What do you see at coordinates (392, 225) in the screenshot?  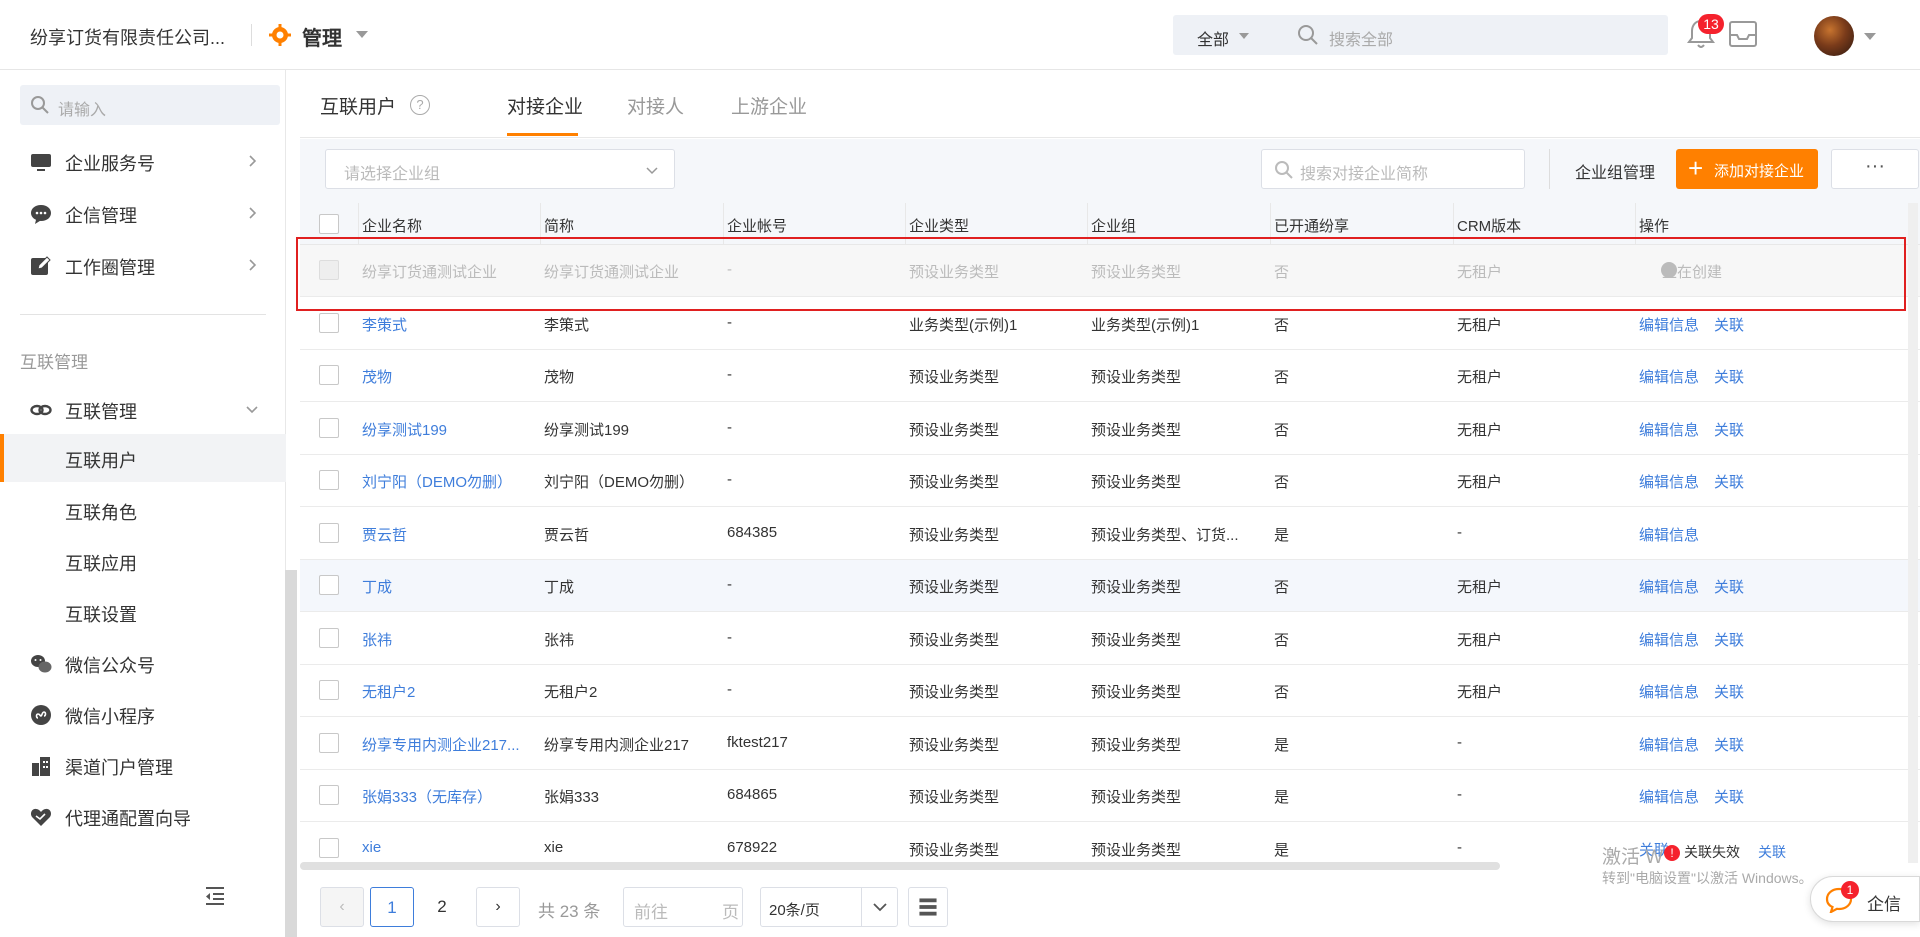 I see `column-header: 企业名称` at bounding box center [392, 225].